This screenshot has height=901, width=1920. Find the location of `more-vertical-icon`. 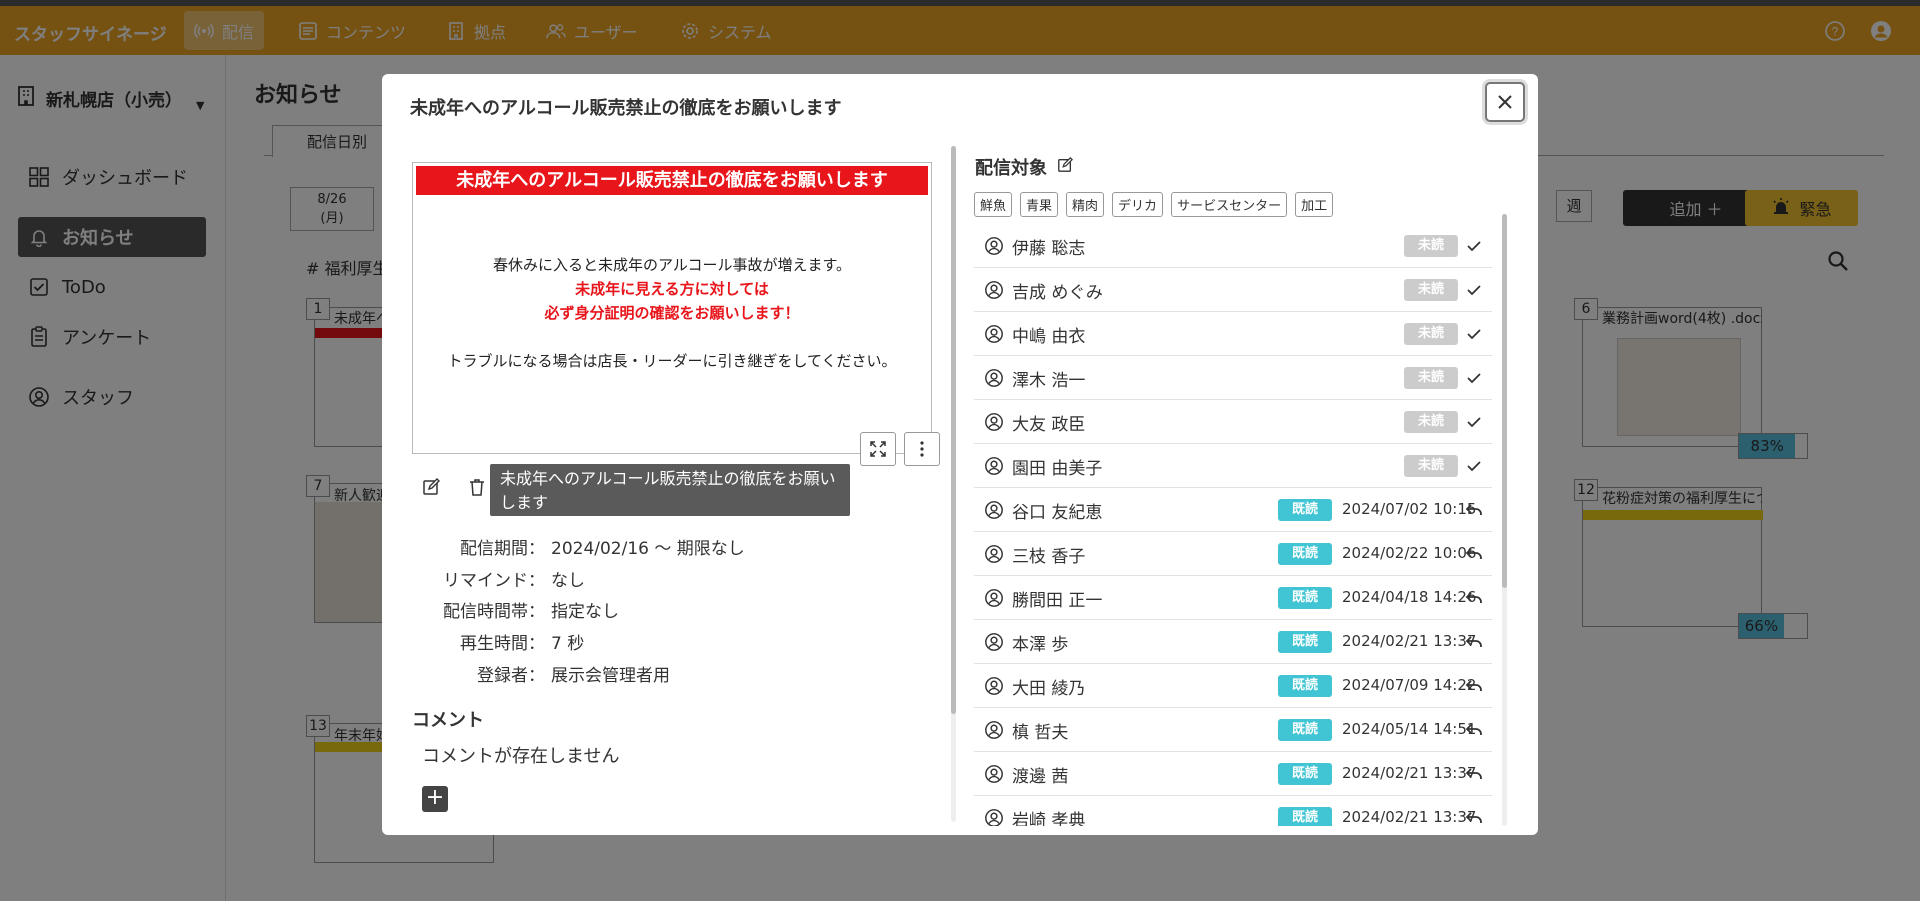

more-vertical-icon is located at coordinates (922, 449).